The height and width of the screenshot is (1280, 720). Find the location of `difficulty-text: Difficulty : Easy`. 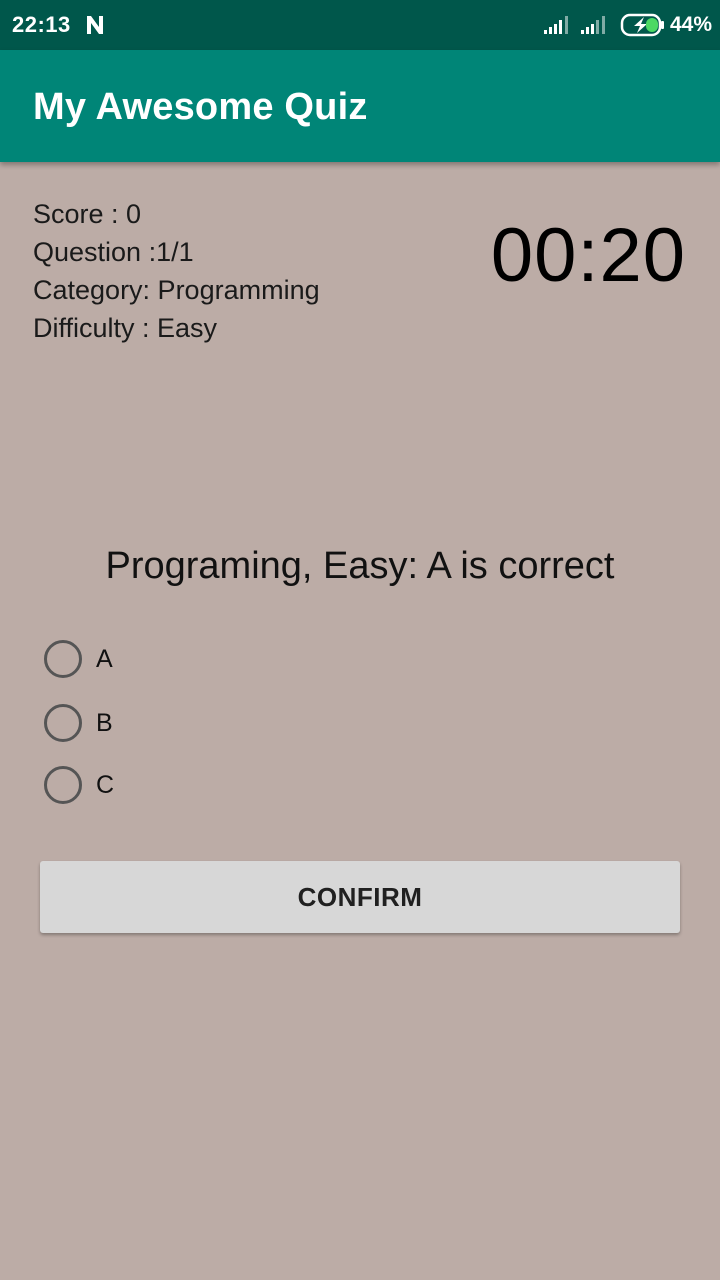

difficulty-text: Difficulty : Easy is located at coordinates (125, 328).